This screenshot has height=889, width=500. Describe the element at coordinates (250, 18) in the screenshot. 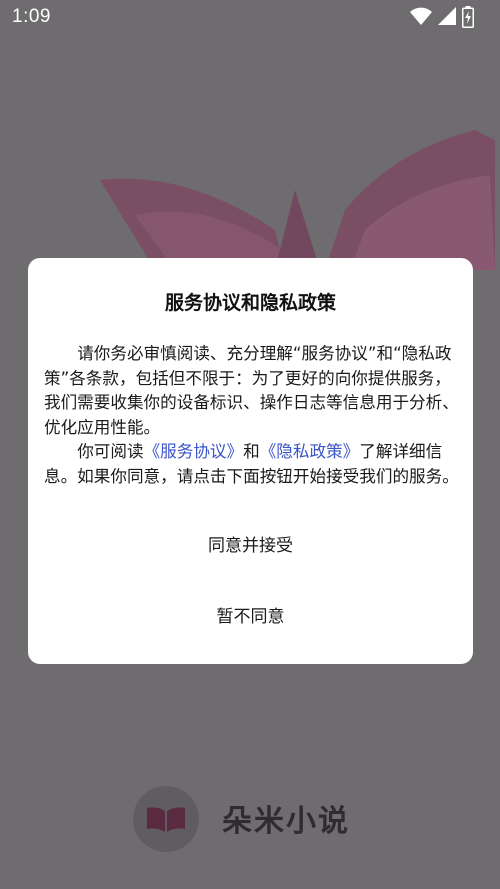

I see `status-bar: 1:09` at that location.